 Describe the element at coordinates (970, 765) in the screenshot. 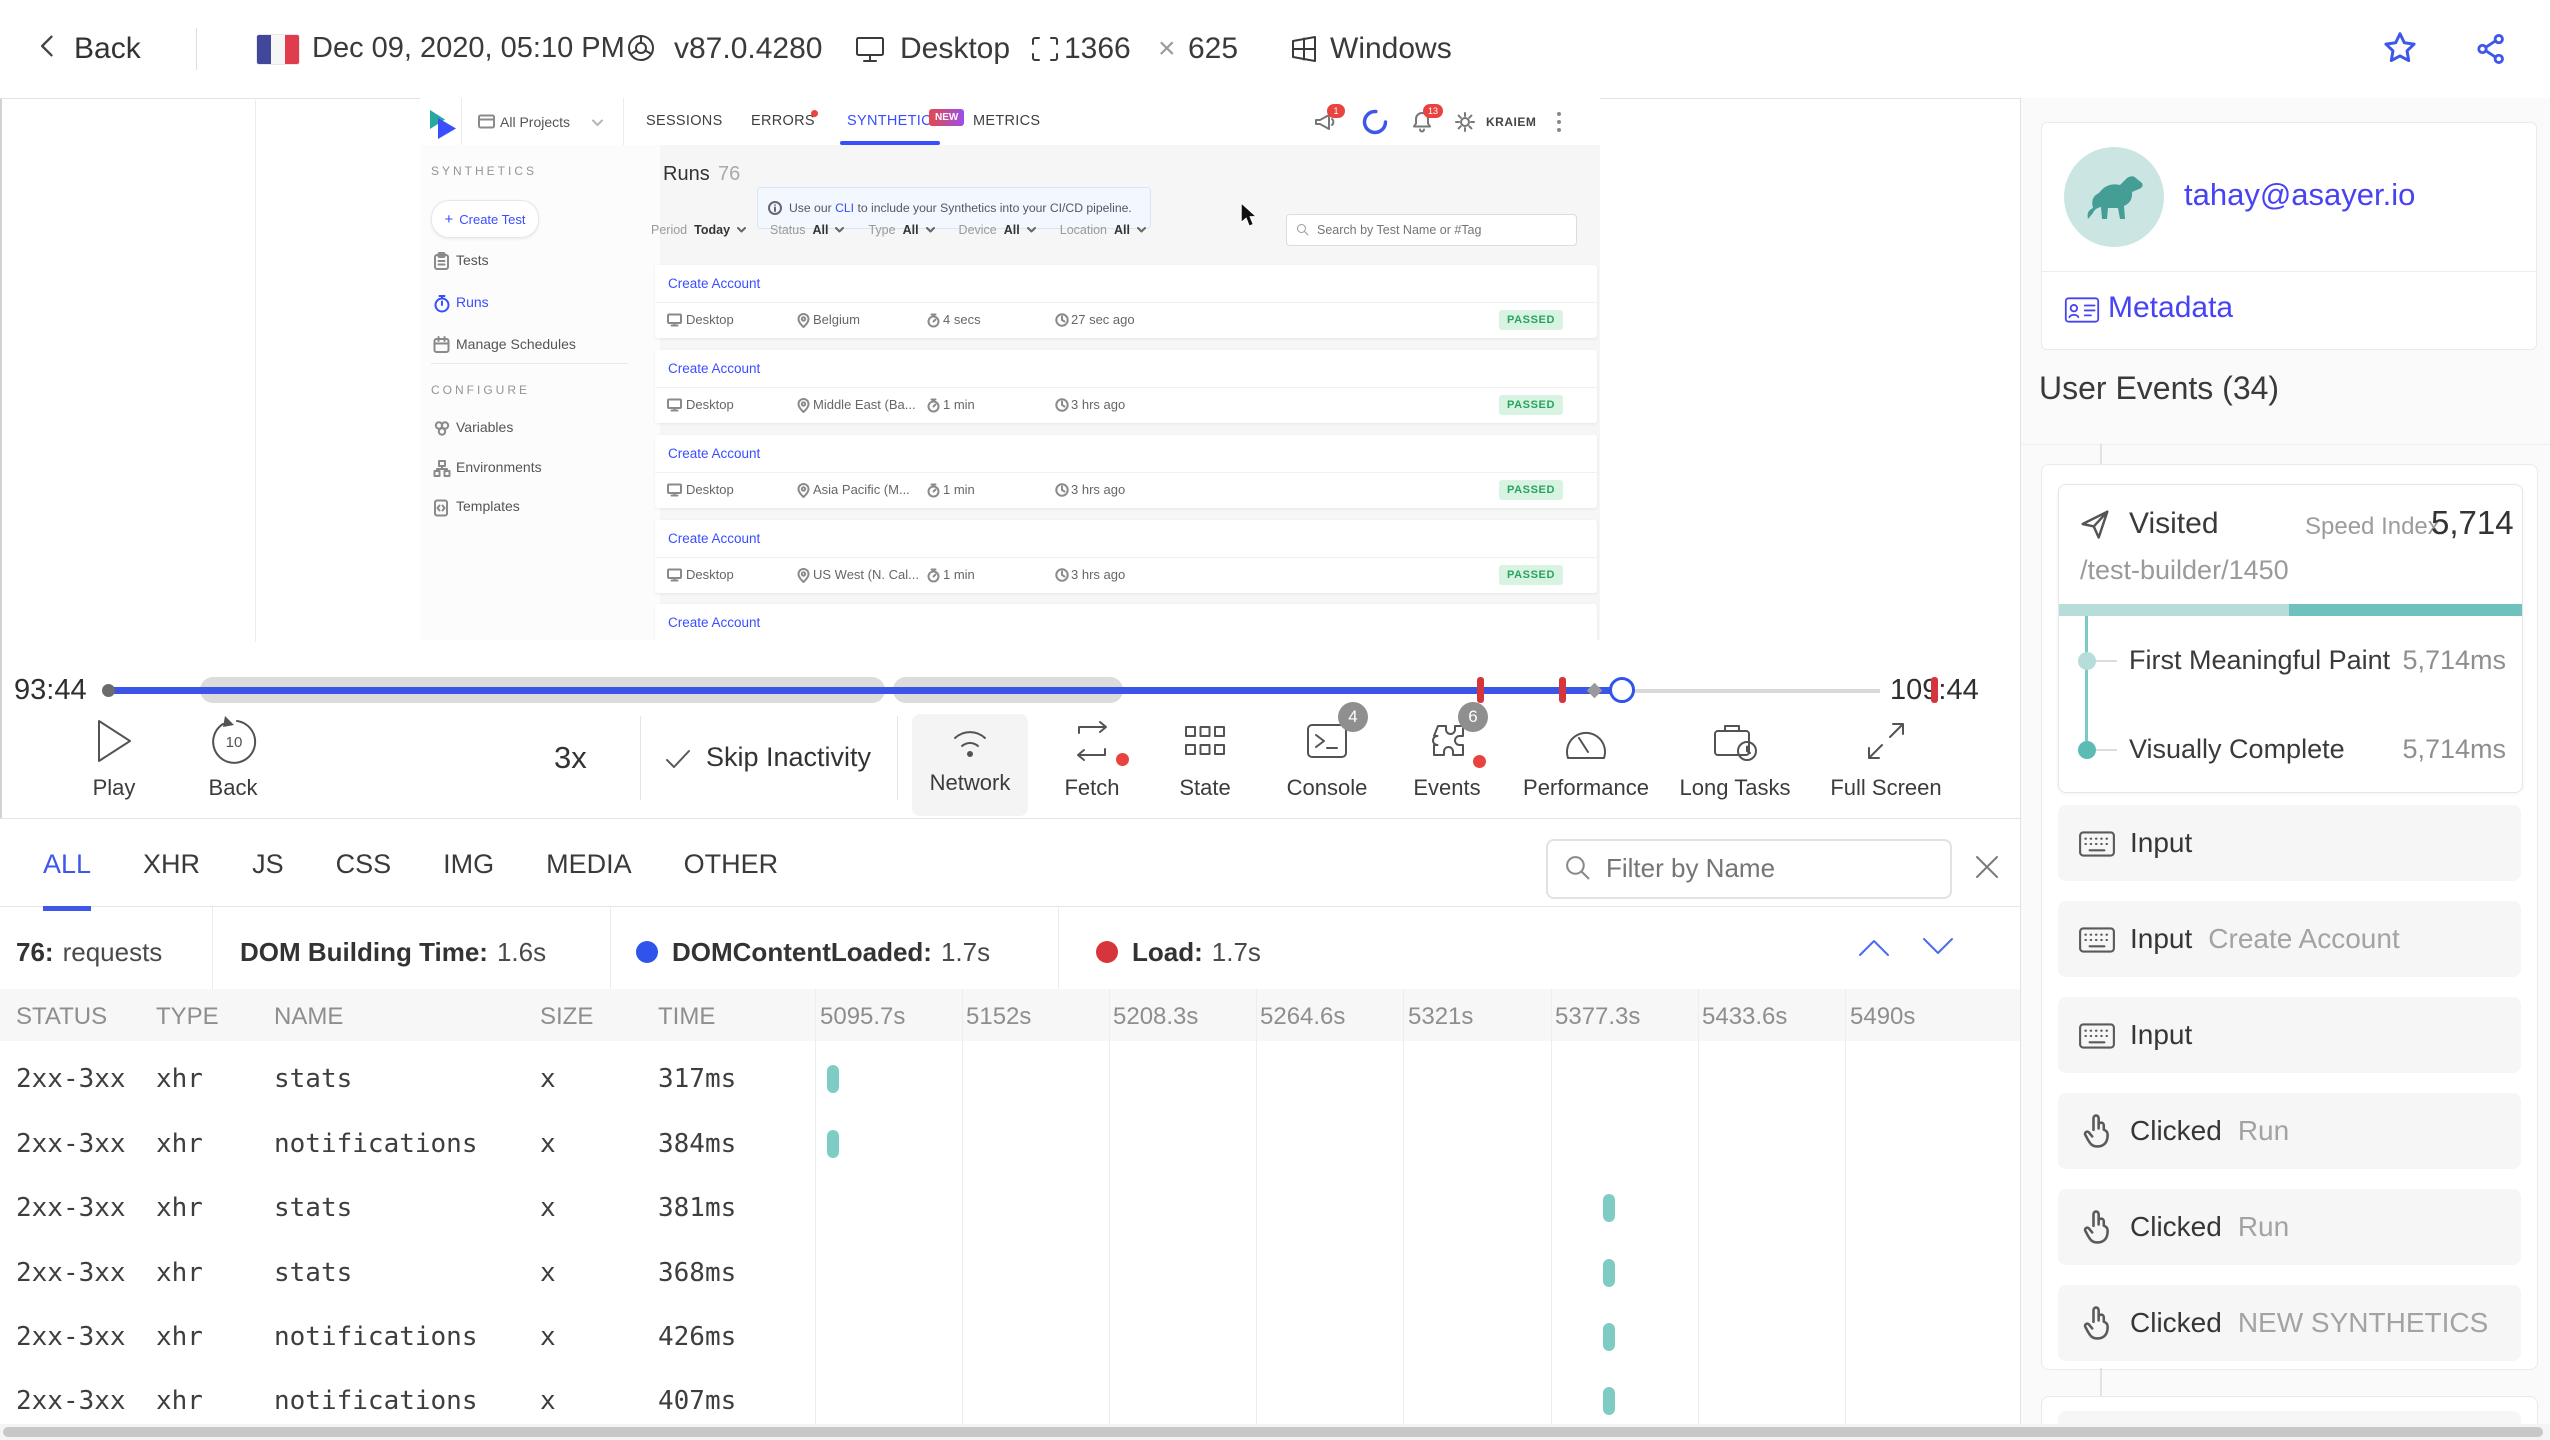

I see `network-button: Network` at that location.